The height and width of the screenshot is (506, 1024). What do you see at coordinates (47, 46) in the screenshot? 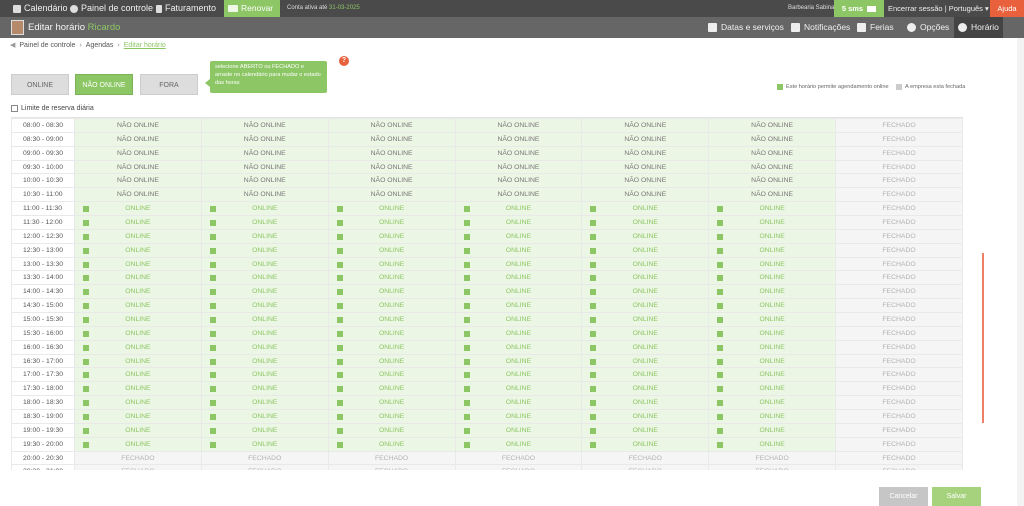
I see `breadcrumb-item-painel: Painel de controle` at bounding box center [47, 46].